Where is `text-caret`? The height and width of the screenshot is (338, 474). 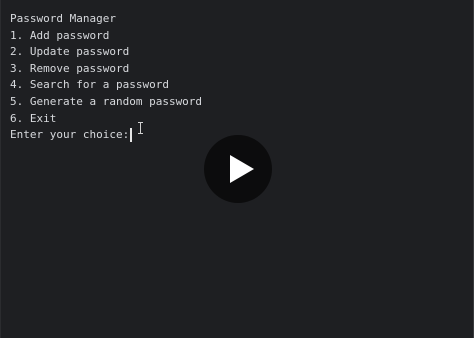
text-caret is located at coordinates (131, 135).